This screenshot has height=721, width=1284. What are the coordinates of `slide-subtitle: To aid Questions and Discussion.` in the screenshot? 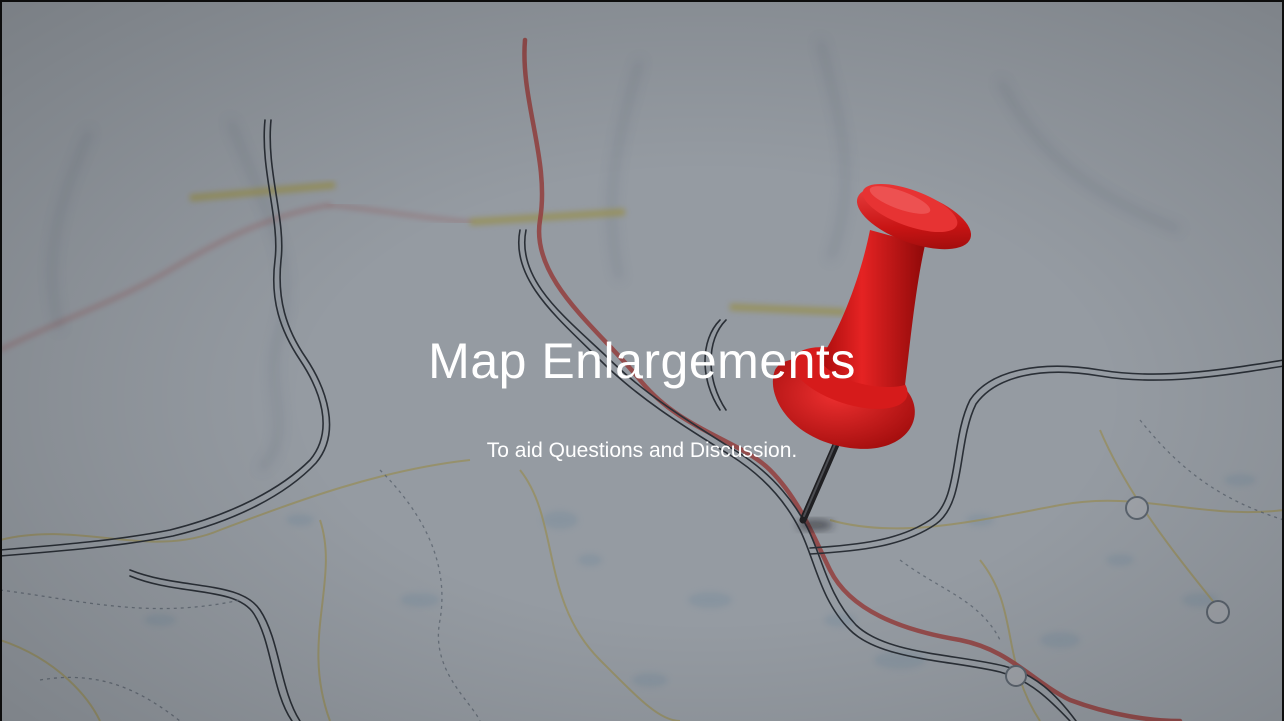 It's located at (642, 450).